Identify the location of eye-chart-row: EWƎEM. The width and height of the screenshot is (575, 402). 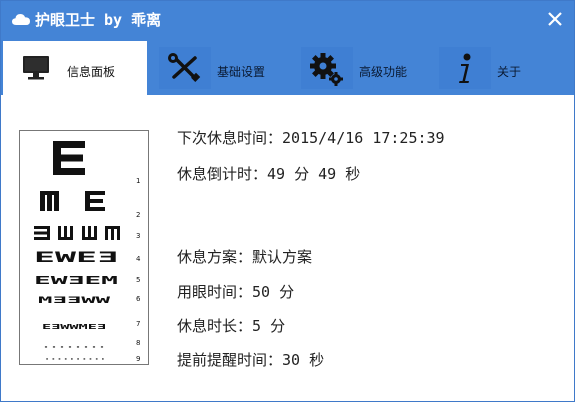
(76, 280).